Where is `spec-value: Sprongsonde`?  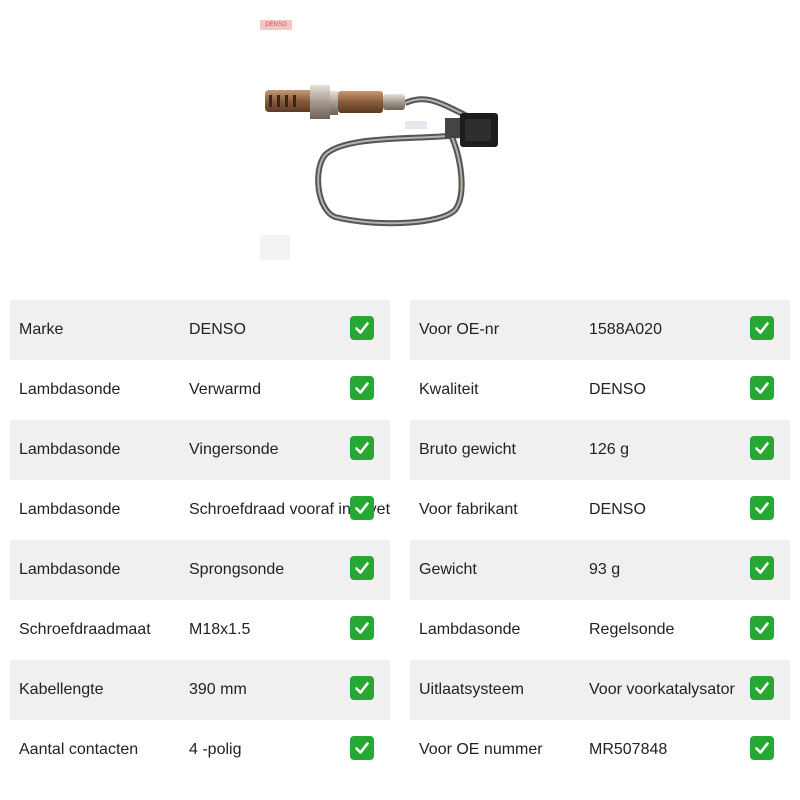 spec-value: Sprongsonde is located at coordinates (237, 569).